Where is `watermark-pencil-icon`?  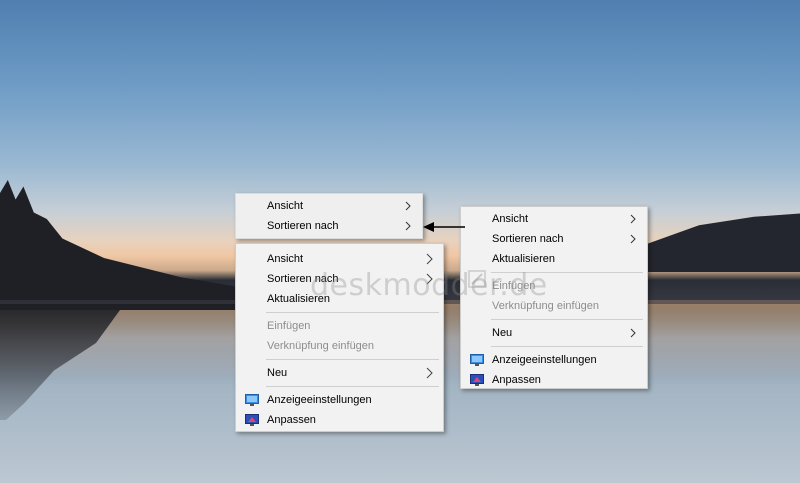
watermark-pencil-icon is located at coordinates (477, 279).